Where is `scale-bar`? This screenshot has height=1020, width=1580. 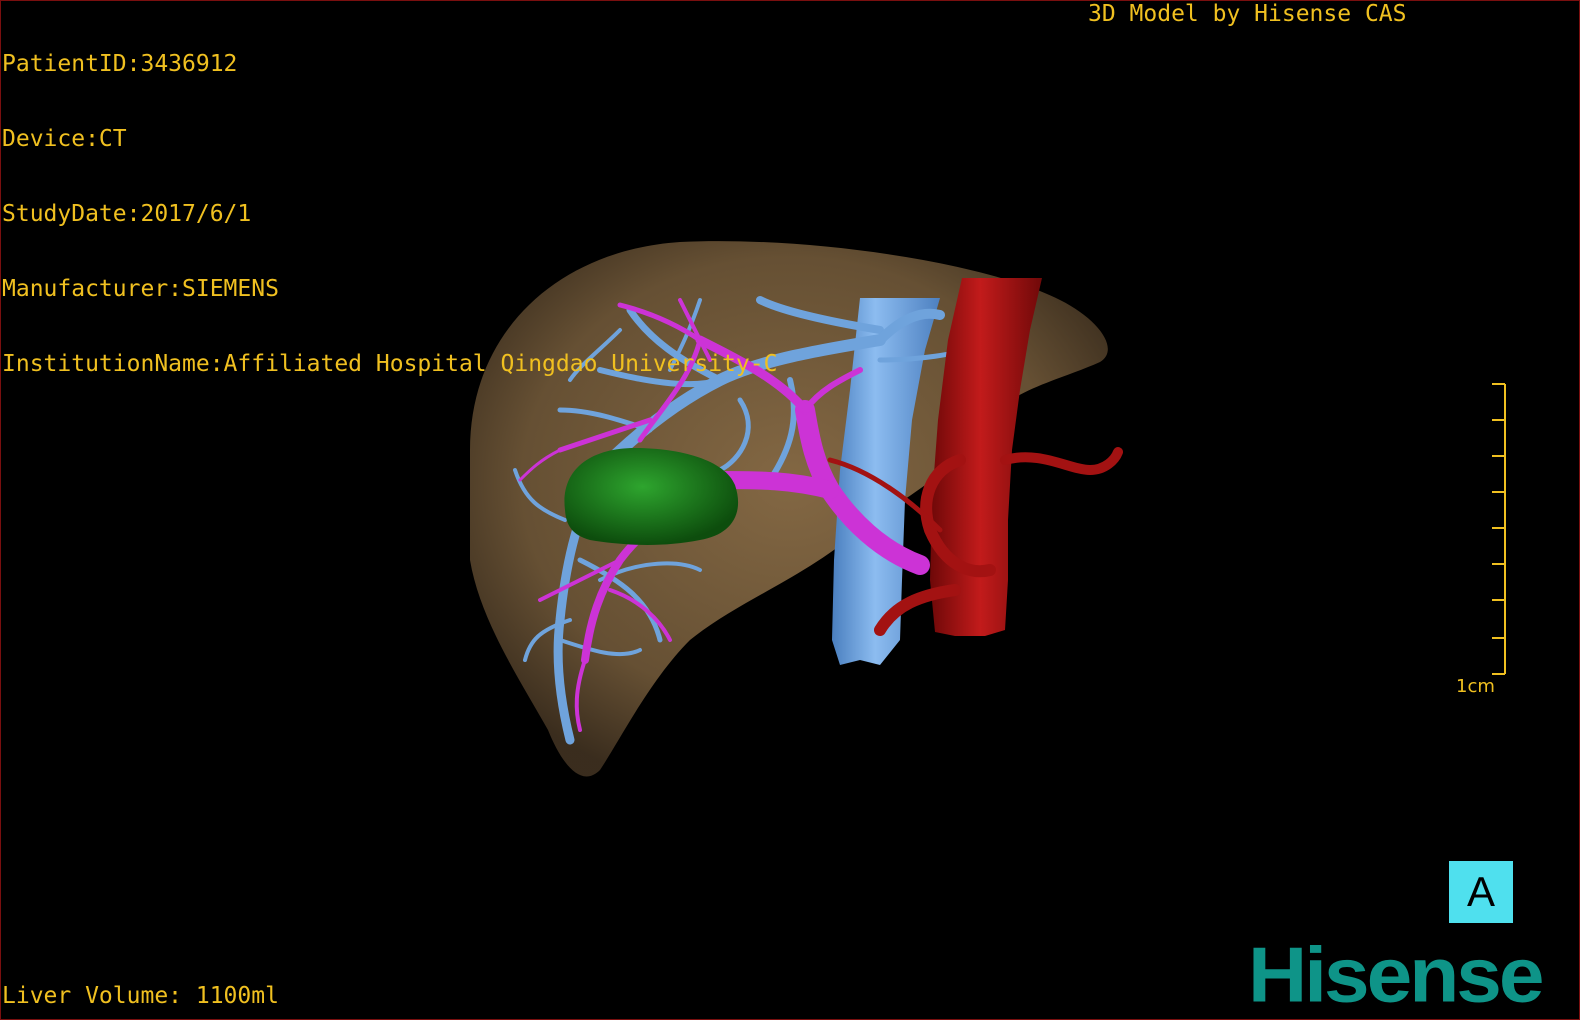 scale-bar is located at coordinates (1499, 529).